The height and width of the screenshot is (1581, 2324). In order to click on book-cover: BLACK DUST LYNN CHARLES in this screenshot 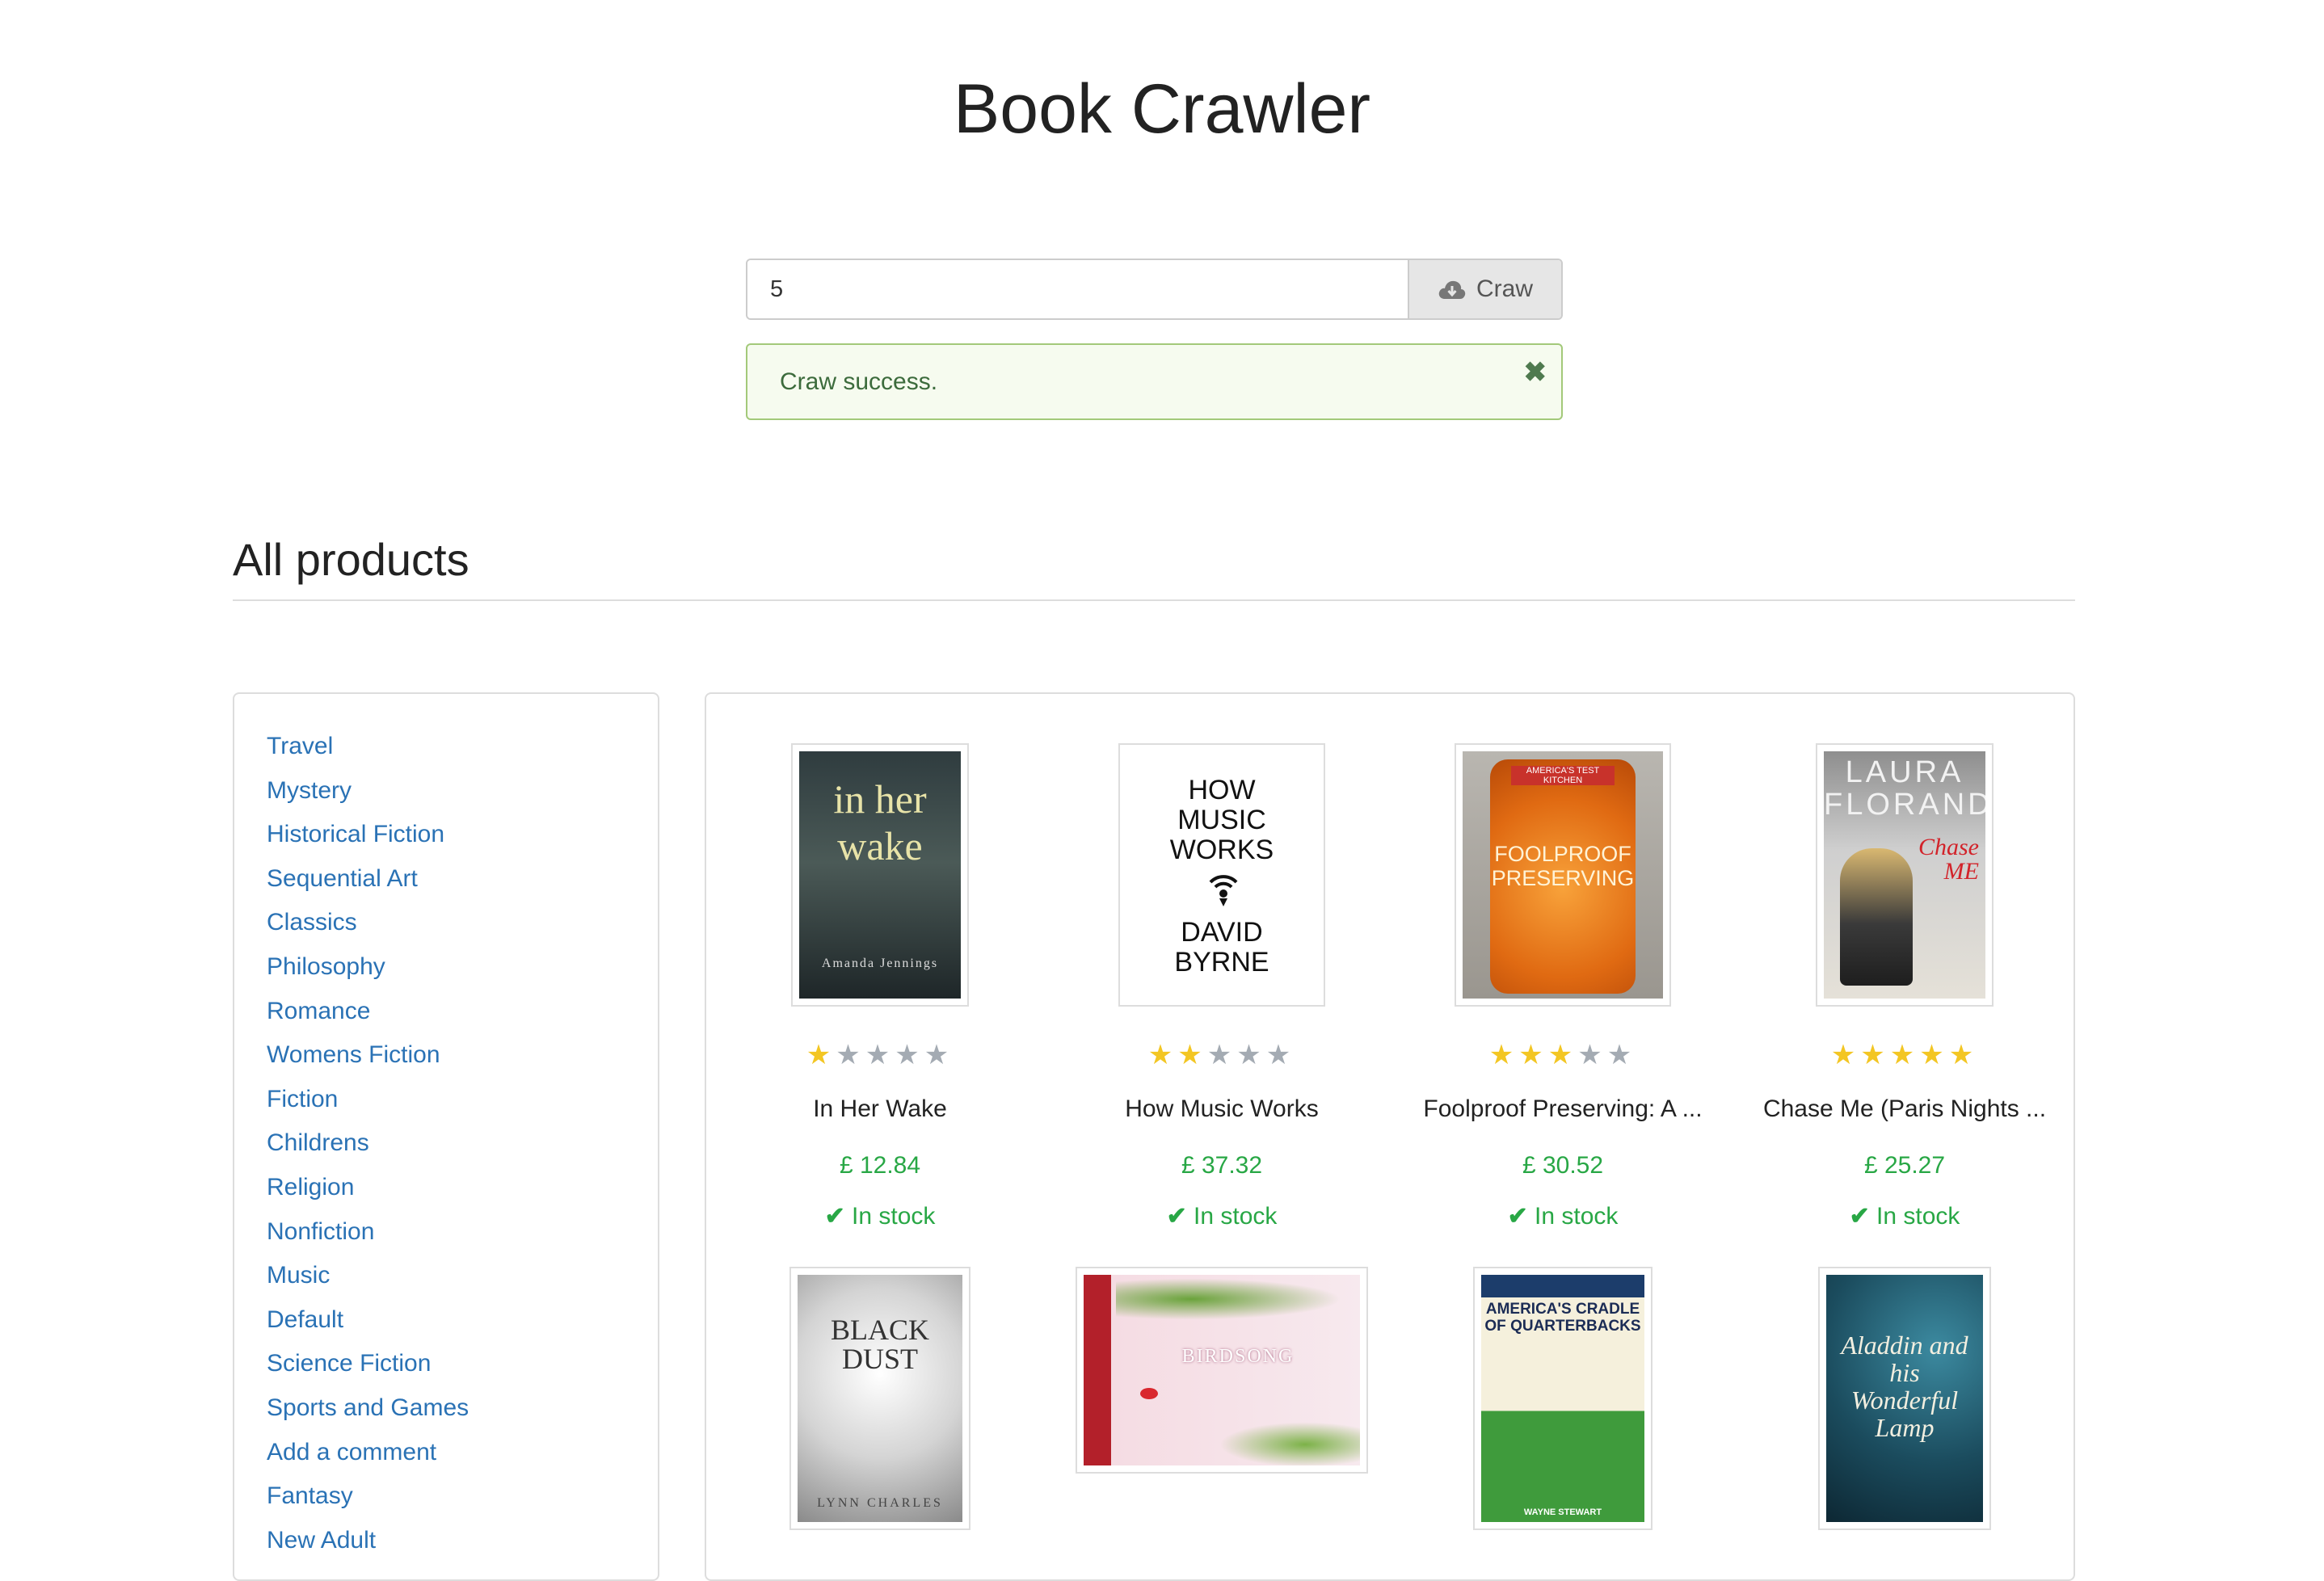, I will do `click(879, 1398)`.